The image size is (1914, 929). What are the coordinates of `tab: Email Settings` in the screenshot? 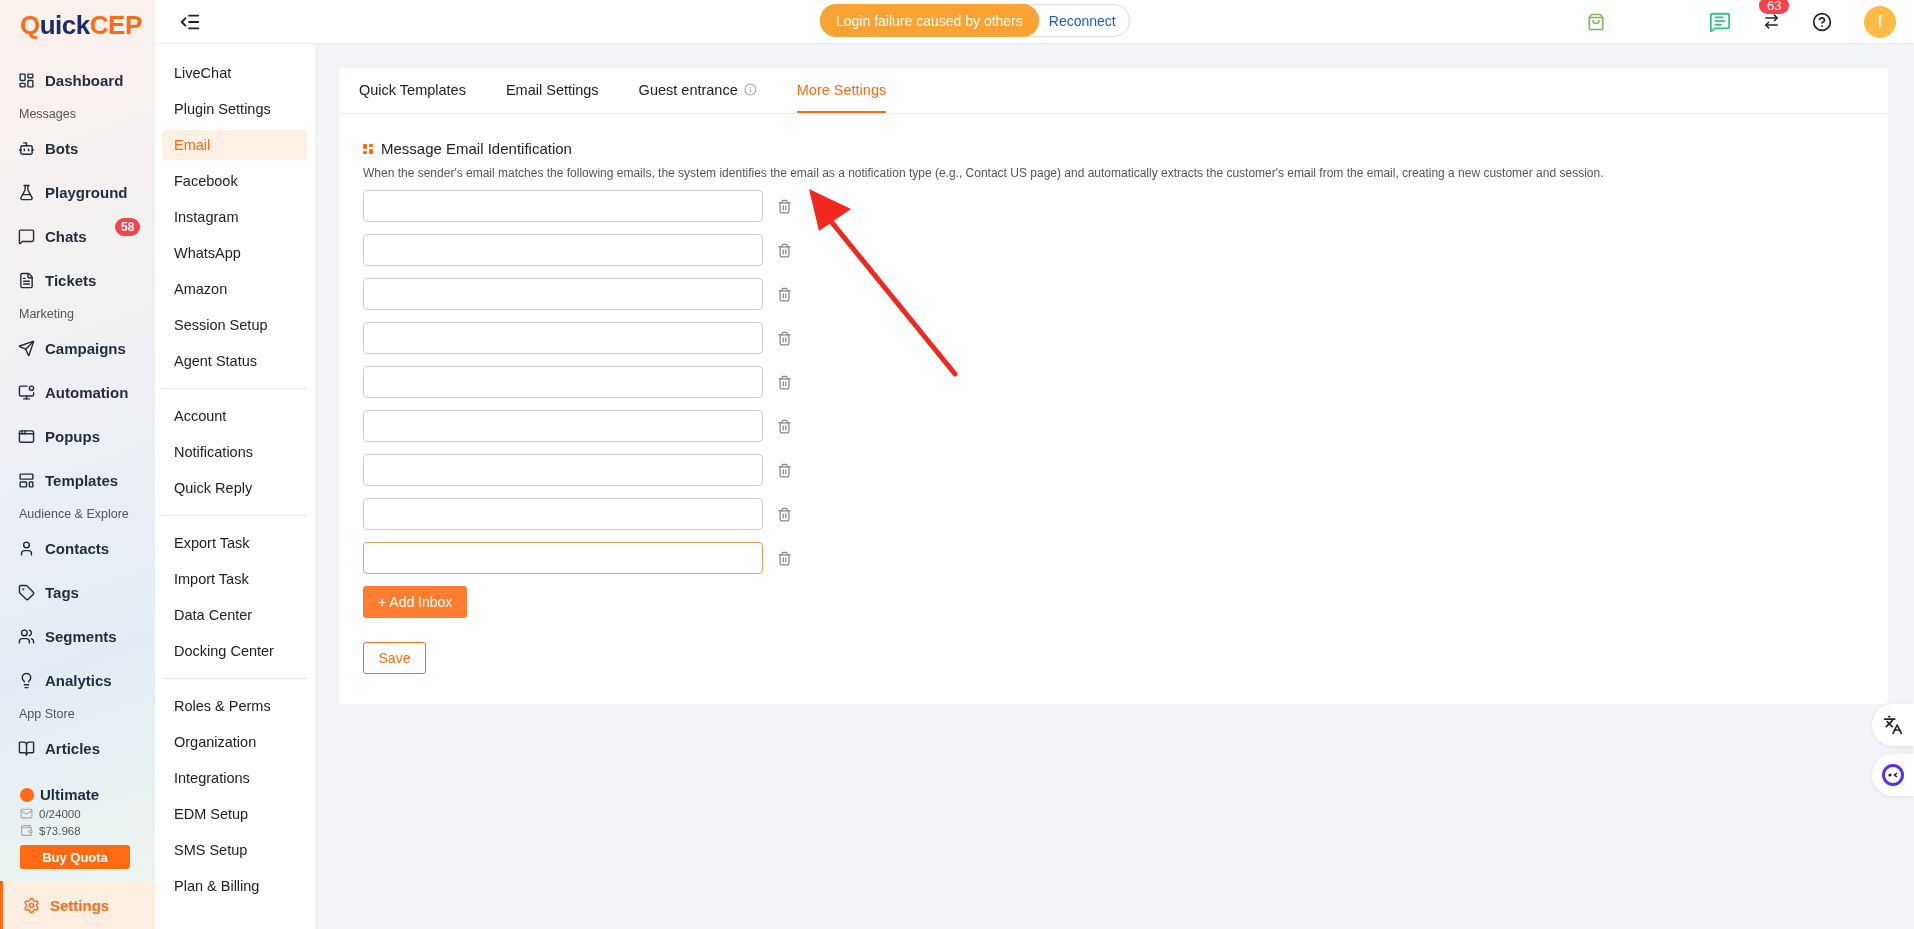 It's located at (552, 90).